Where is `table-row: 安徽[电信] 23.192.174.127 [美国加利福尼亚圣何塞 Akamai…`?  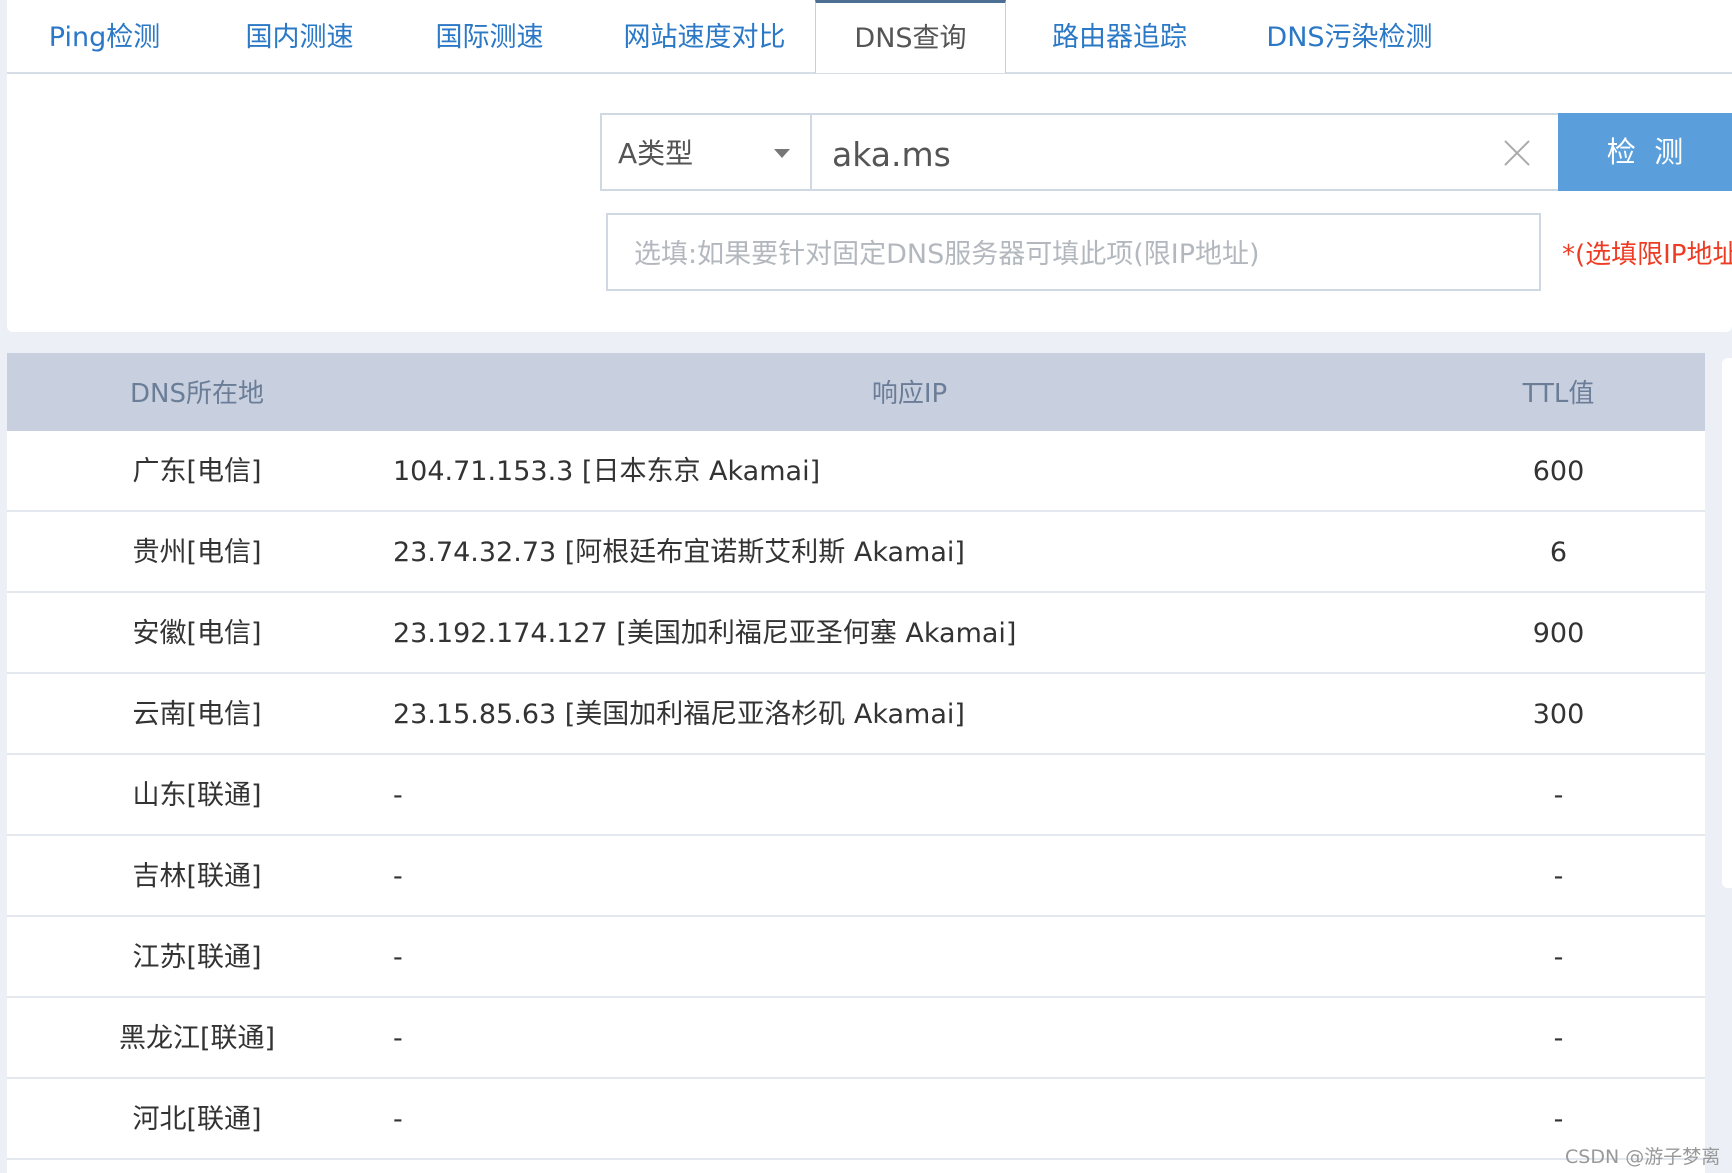 table-row: 安徽[电信] 23.192.174.127 [美国加利福尼亚圣何塞 Akamai… is located at coordinates (856, 633).